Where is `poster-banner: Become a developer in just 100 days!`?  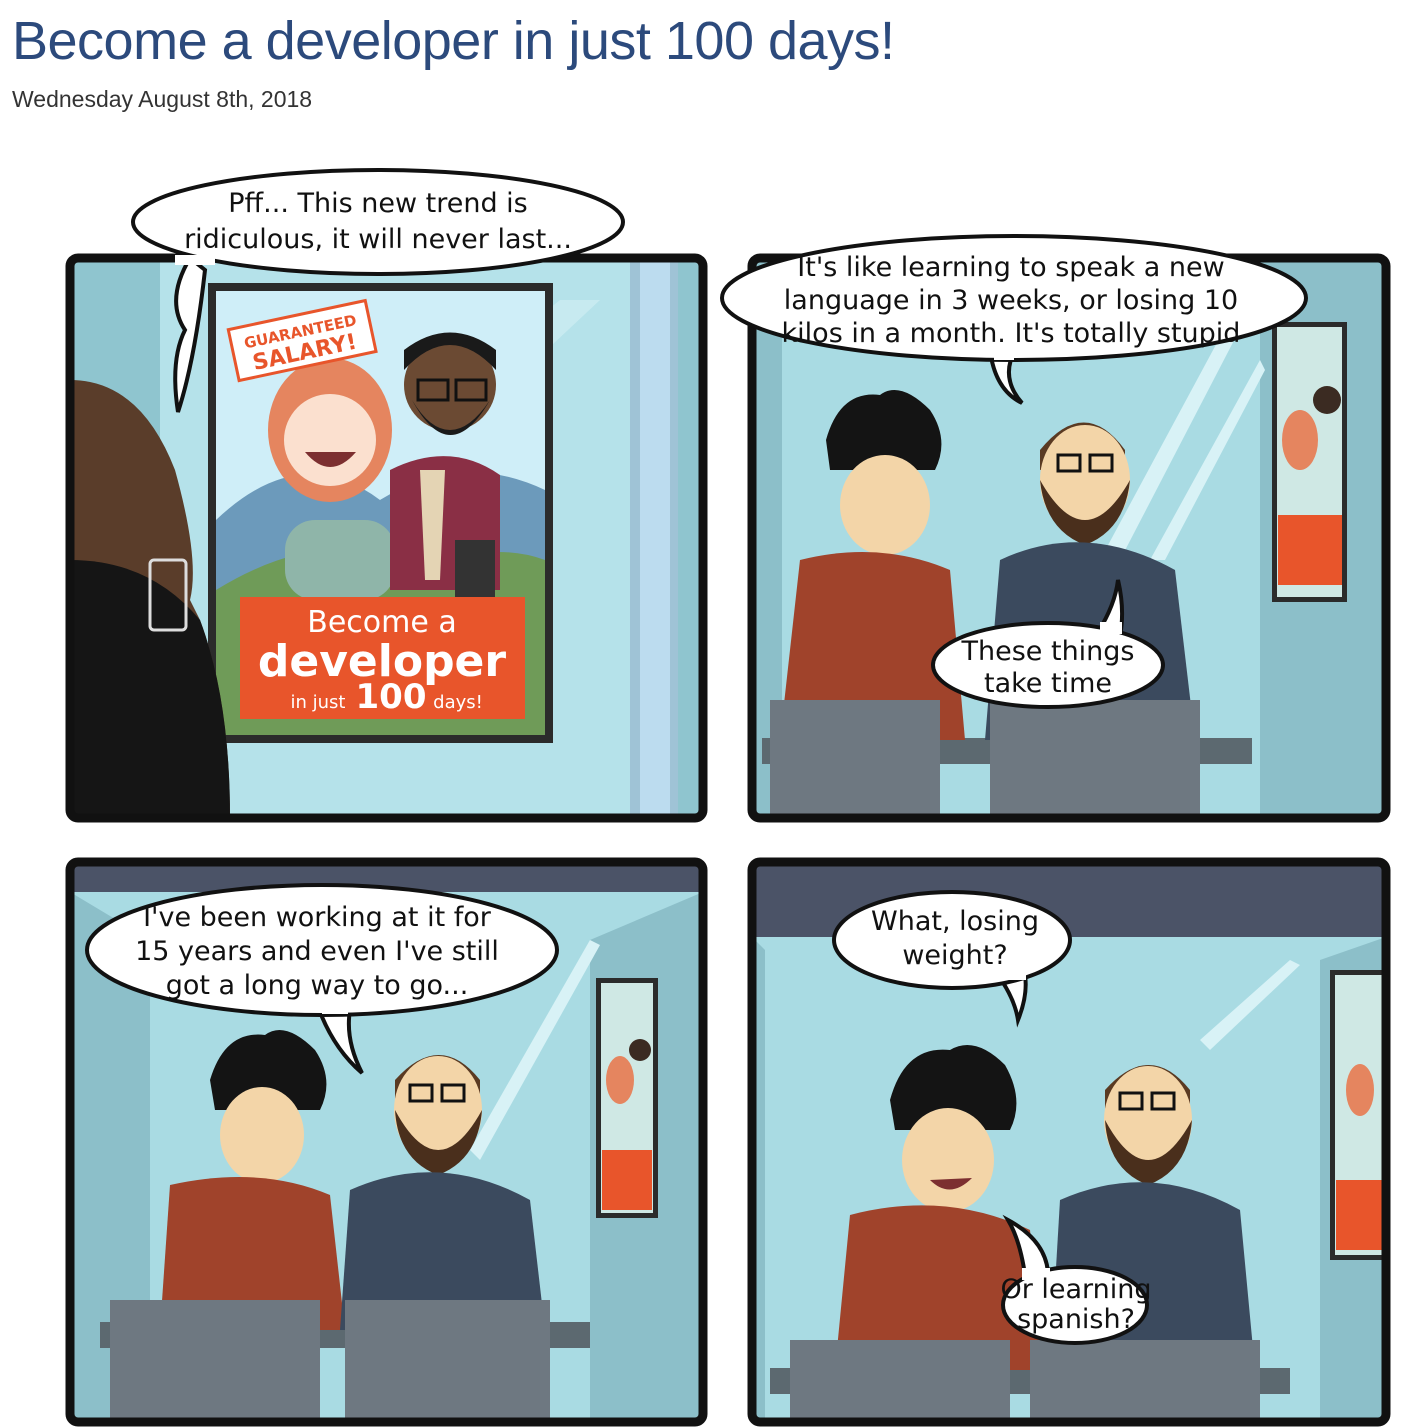
poster-banner: Become a developer in just 100 days! is located at coordinates (382, 658).